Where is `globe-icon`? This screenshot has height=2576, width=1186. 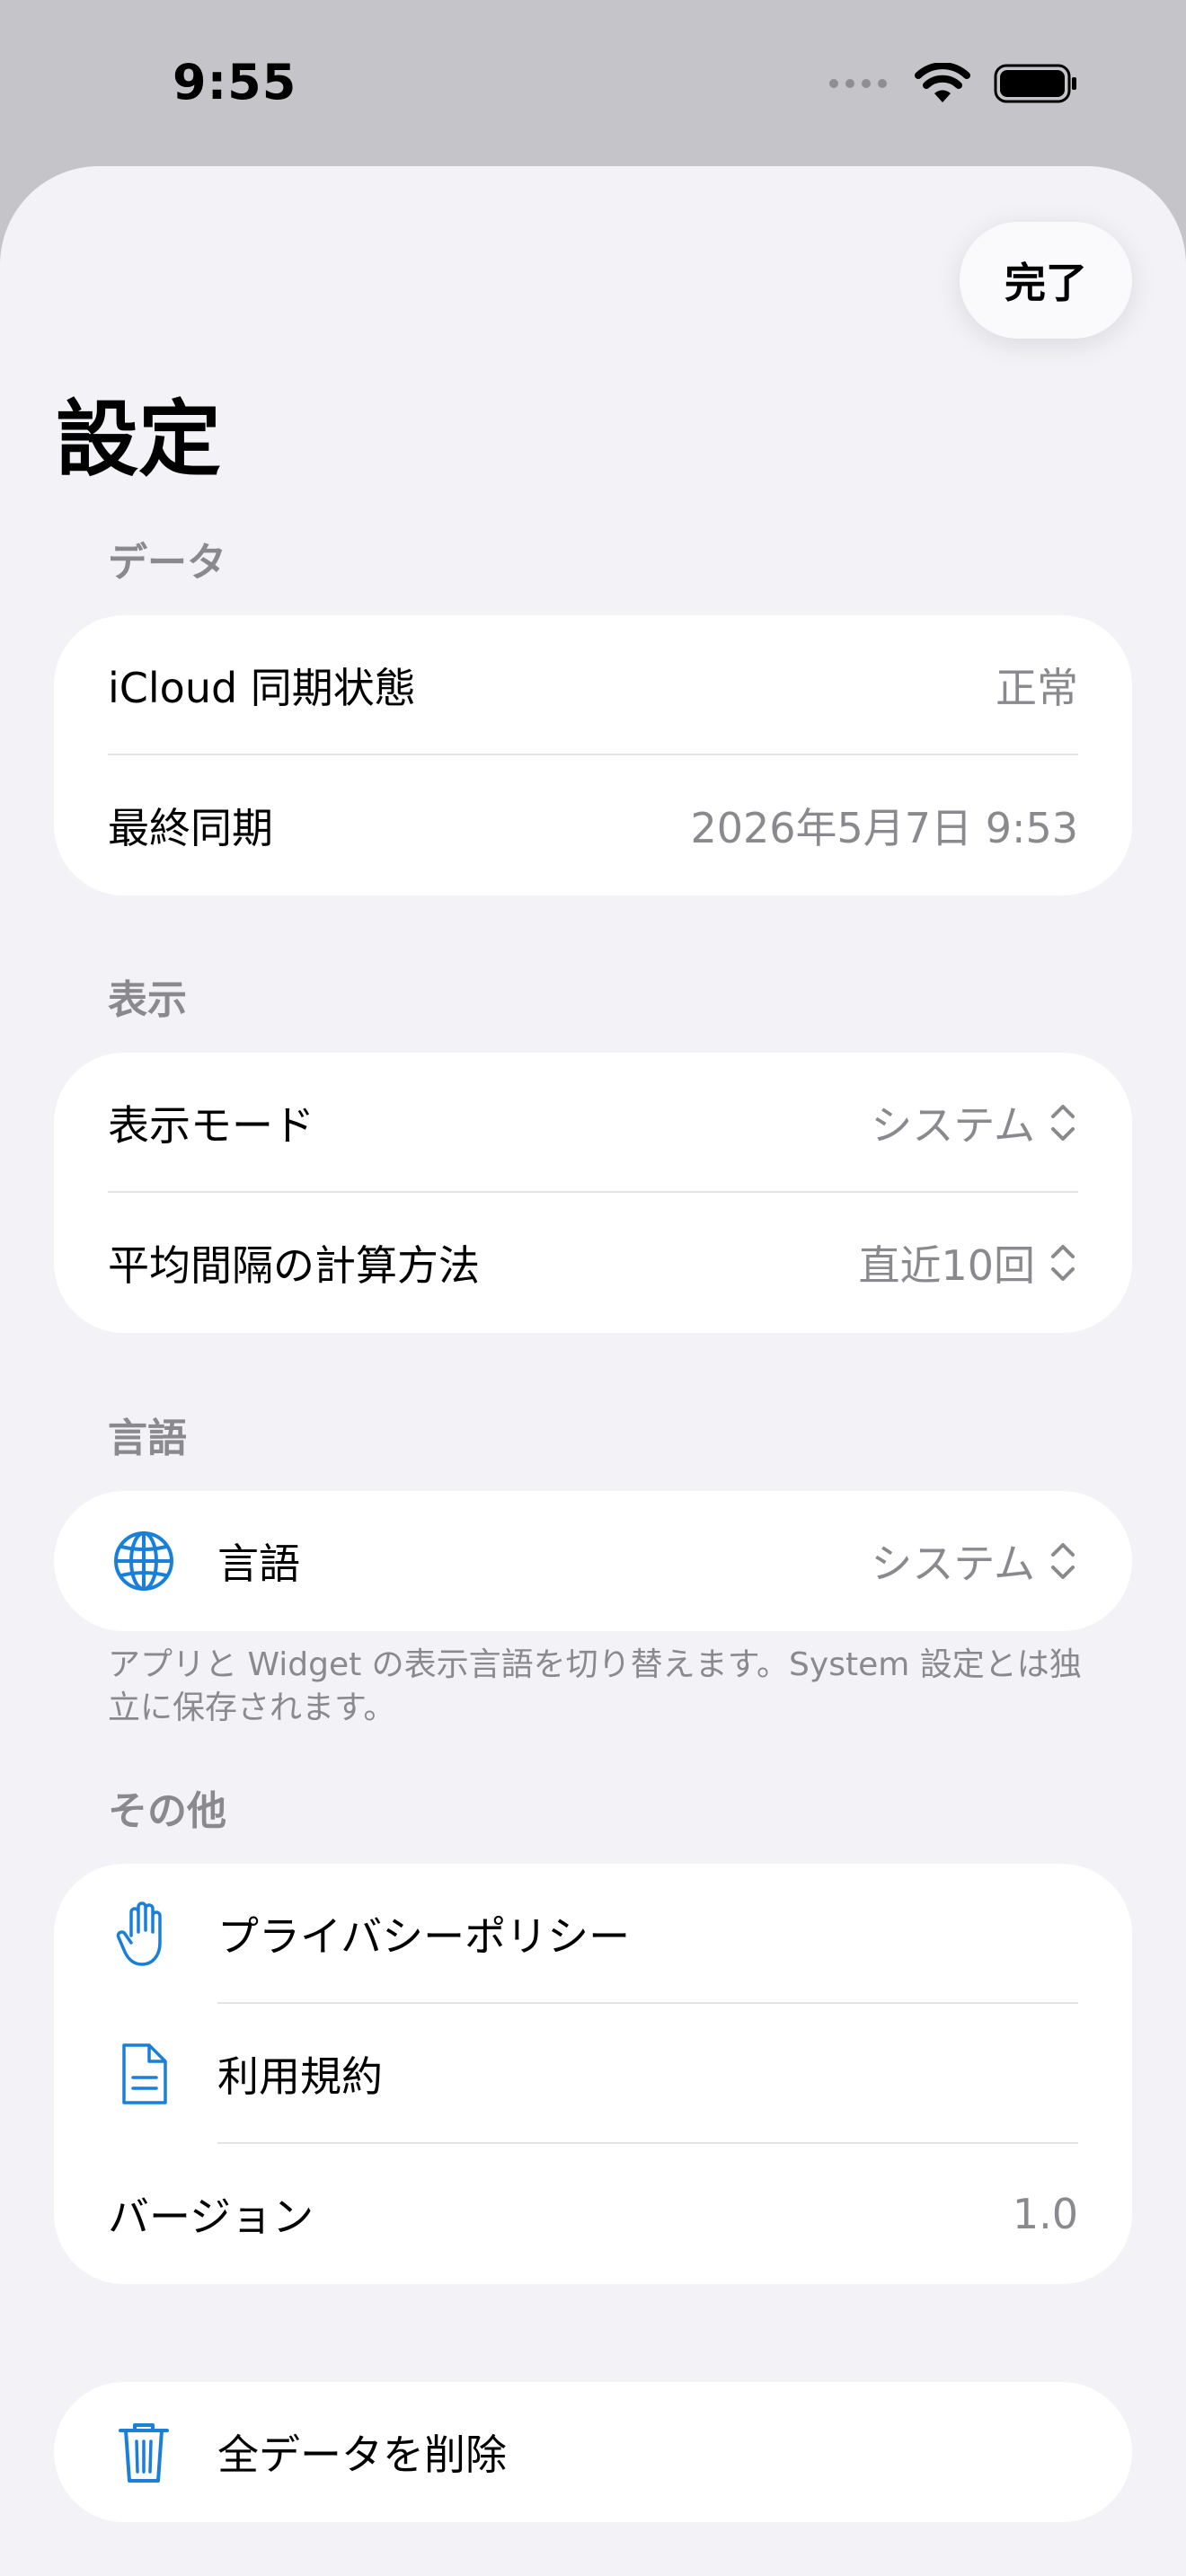
globe-icon is located at coordinates (144, 1561).